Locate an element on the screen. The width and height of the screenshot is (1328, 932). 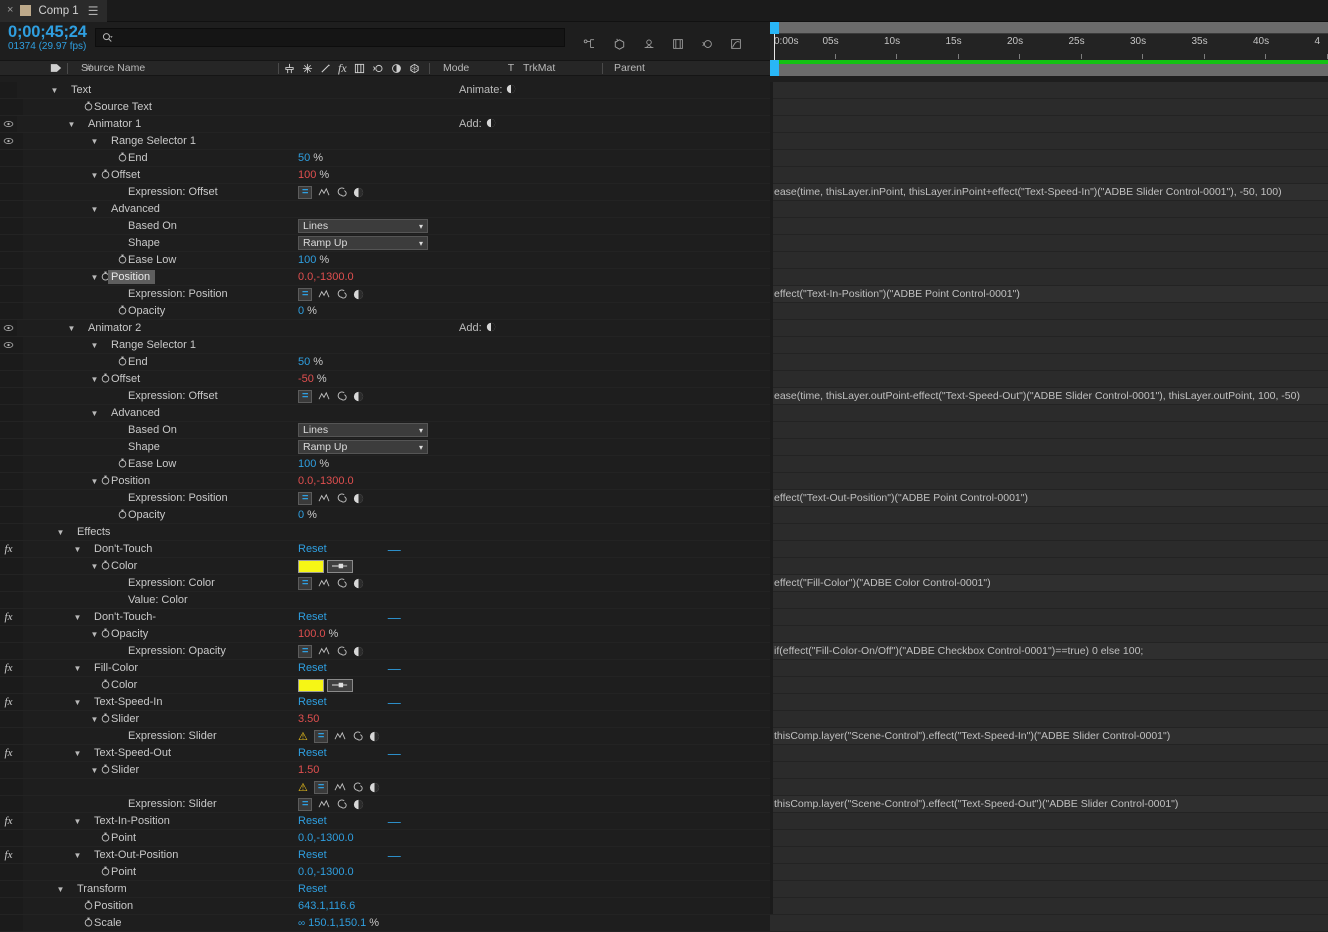
property-row: ▼ Position 0.0,-1300.0 is located at coordinates (385, 277).